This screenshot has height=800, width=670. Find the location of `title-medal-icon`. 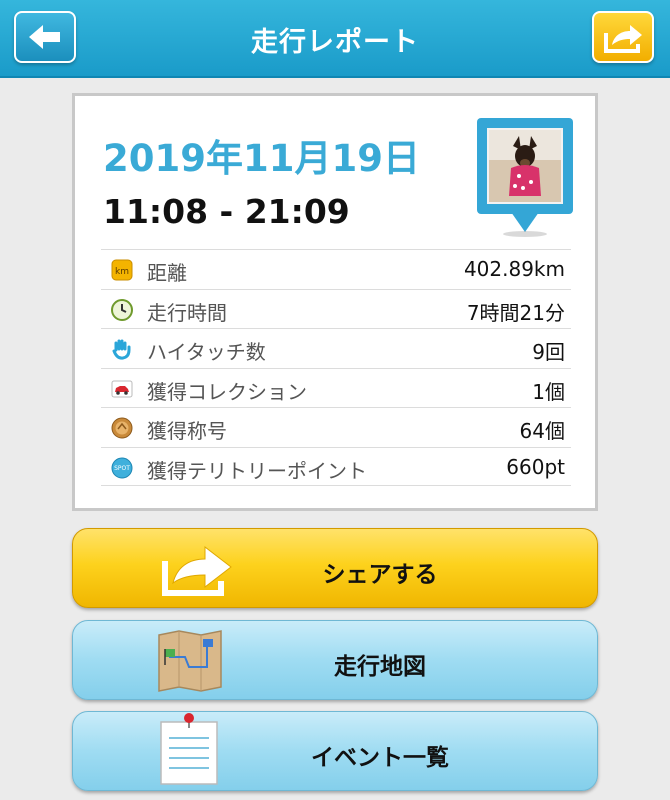

title-medal-icon is located at coordinates (122, 428).